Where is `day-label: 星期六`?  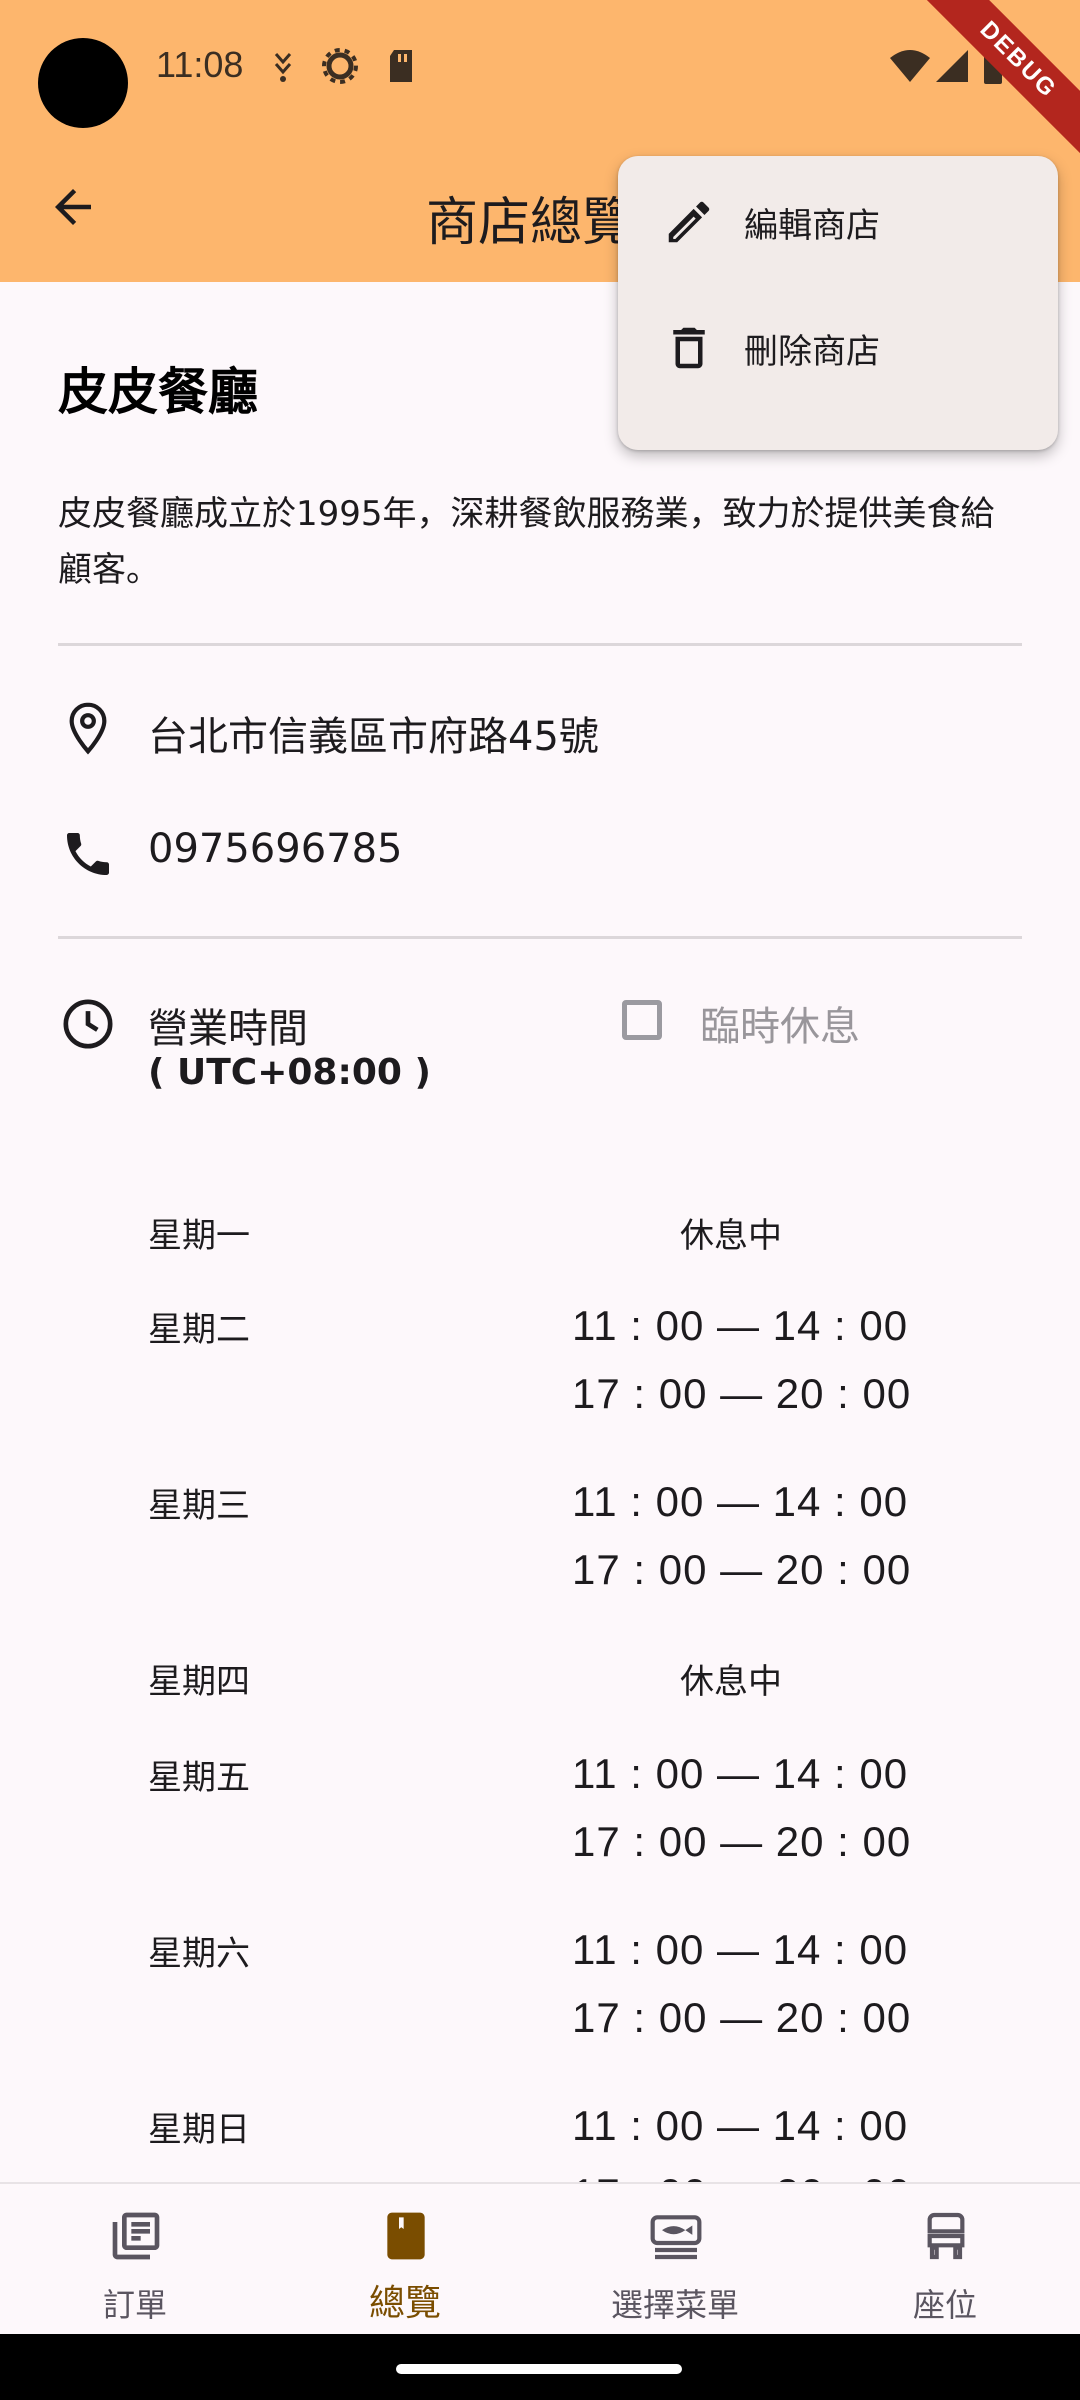
day-label: 星期六 is located at coordinates (199, 1954).